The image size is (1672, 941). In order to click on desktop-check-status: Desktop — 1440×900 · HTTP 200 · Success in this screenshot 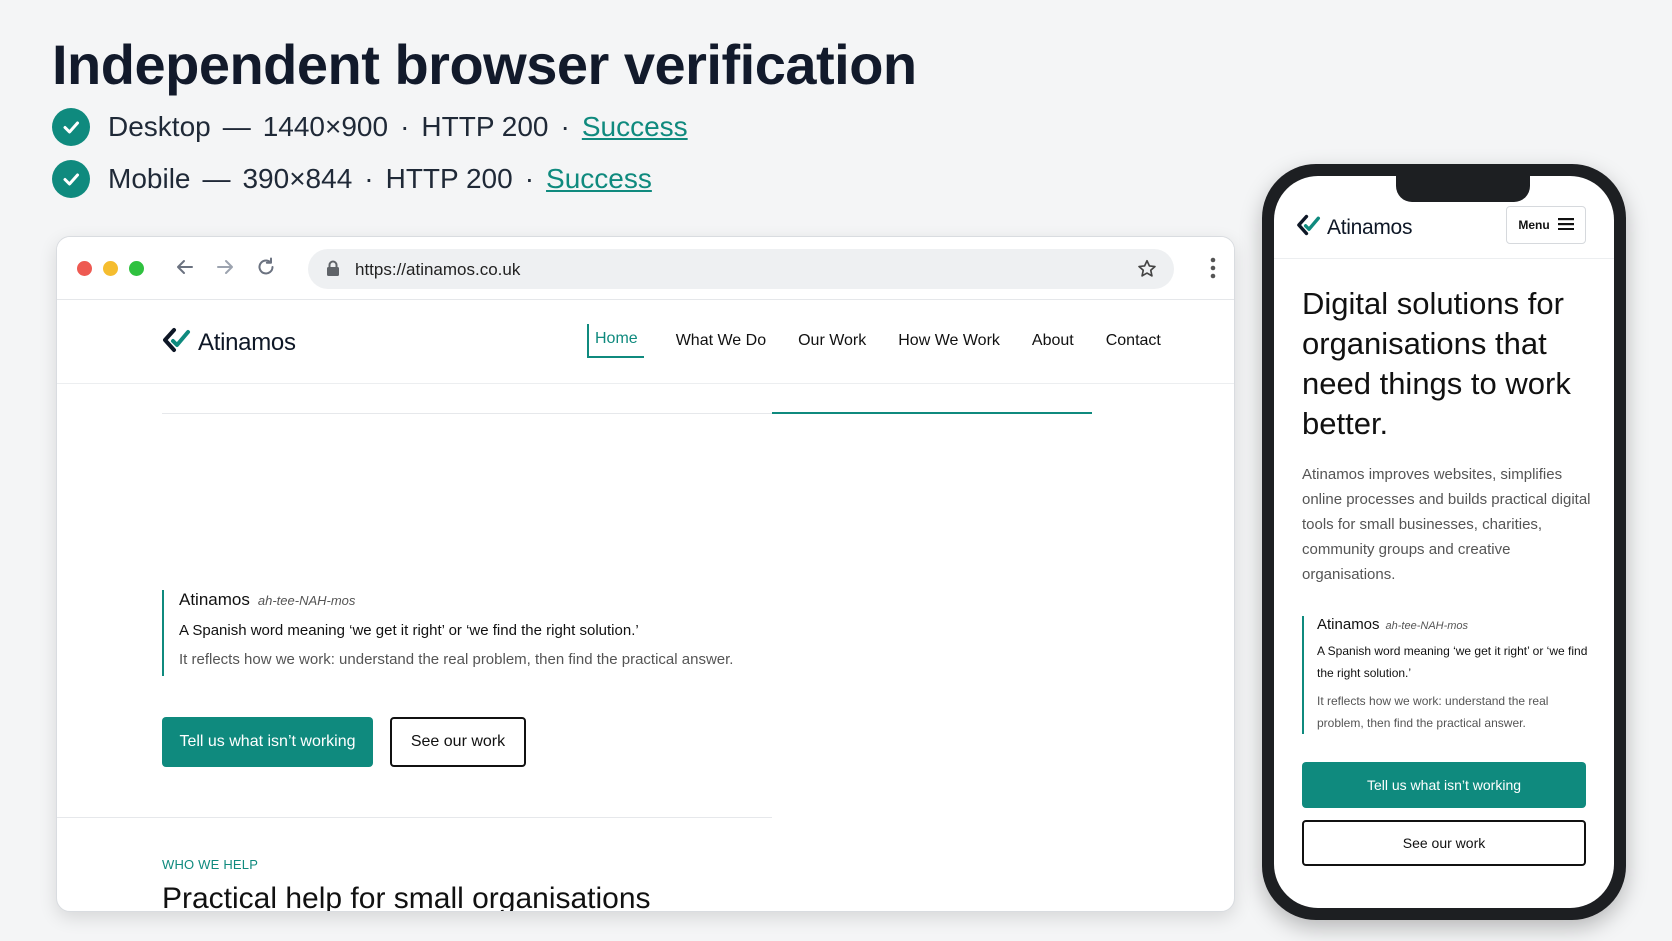, I will do `click(370, 127)`.